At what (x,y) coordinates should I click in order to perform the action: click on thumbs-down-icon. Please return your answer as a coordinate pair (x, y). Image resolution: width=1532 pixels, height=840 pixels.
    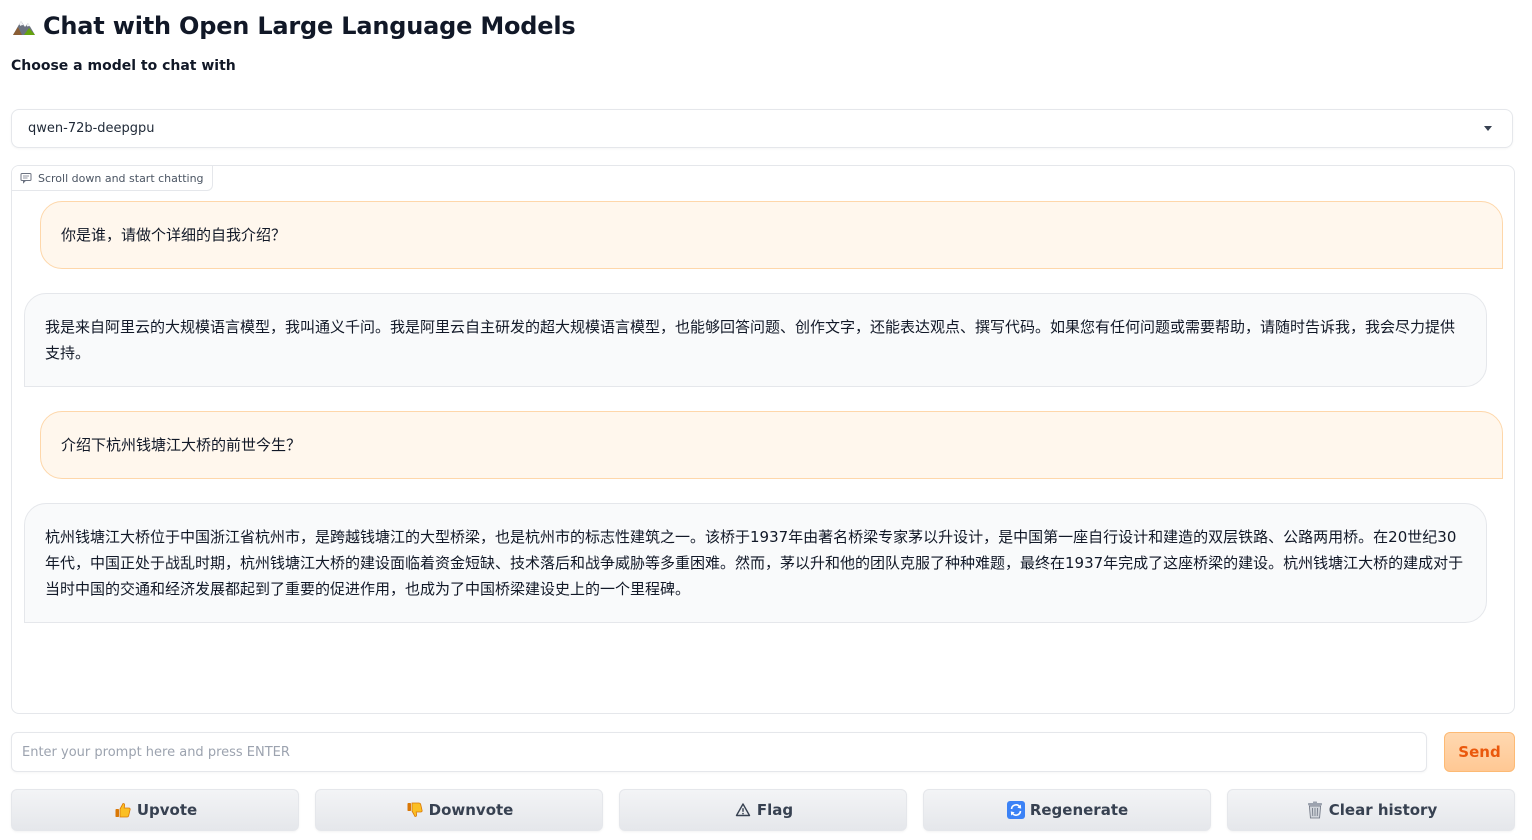
    Looking at the image, I should click on (415, 810).